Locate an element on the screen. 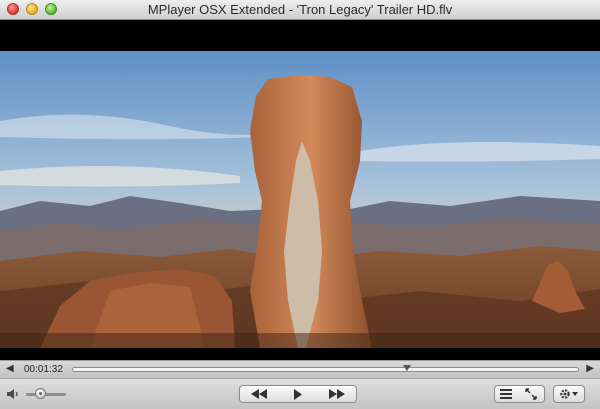 This screenshot has width=600, height=409. fullscreen-icon is located at coordinates (530, 394).